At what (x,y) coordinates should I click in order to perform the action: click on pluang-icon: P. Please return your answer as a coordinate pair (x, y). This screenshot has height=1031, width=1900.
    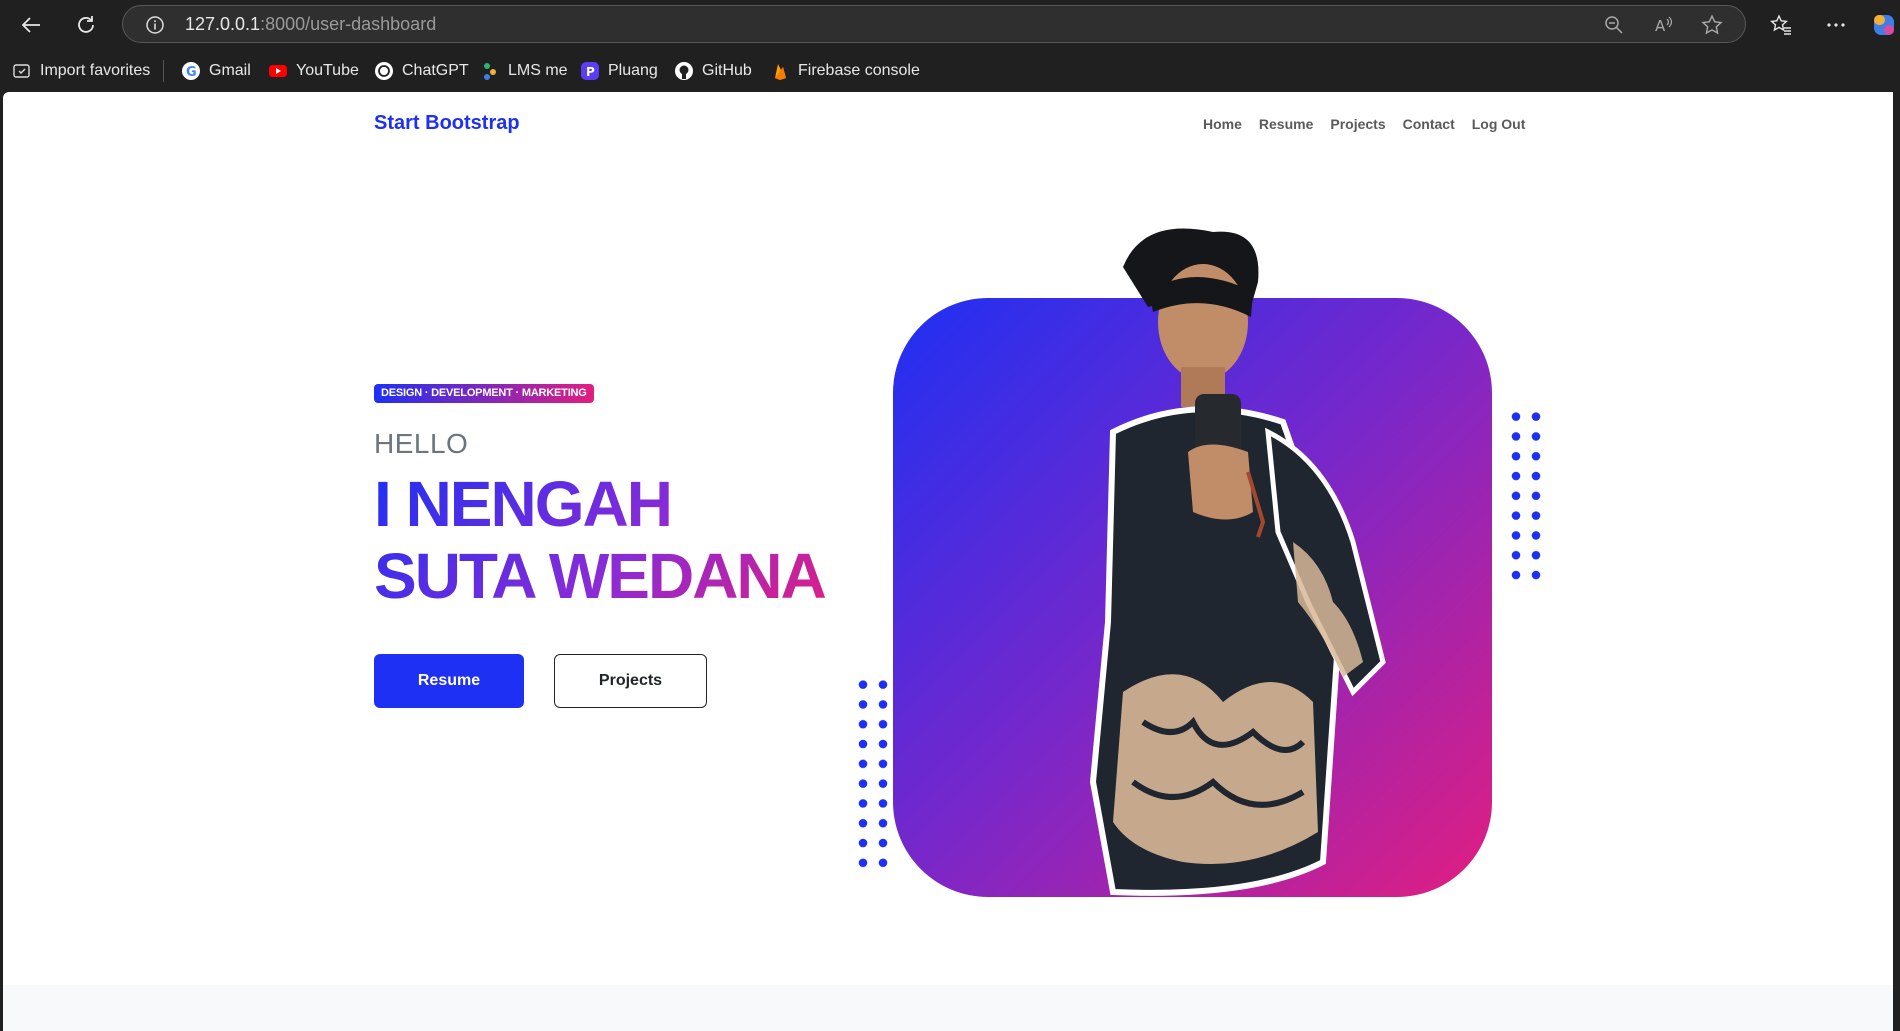
    Looking at the image, I should click on (590, 71).